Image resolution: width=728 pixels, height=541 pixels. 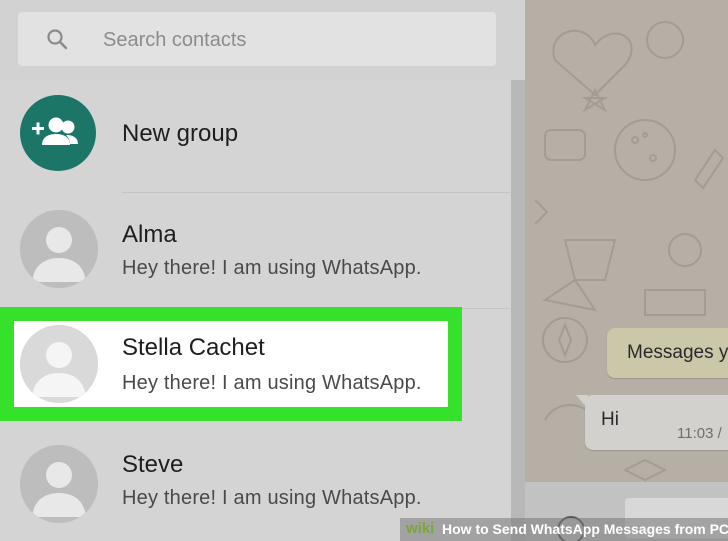 I want to click on search-box, so click(x=257, y=39).